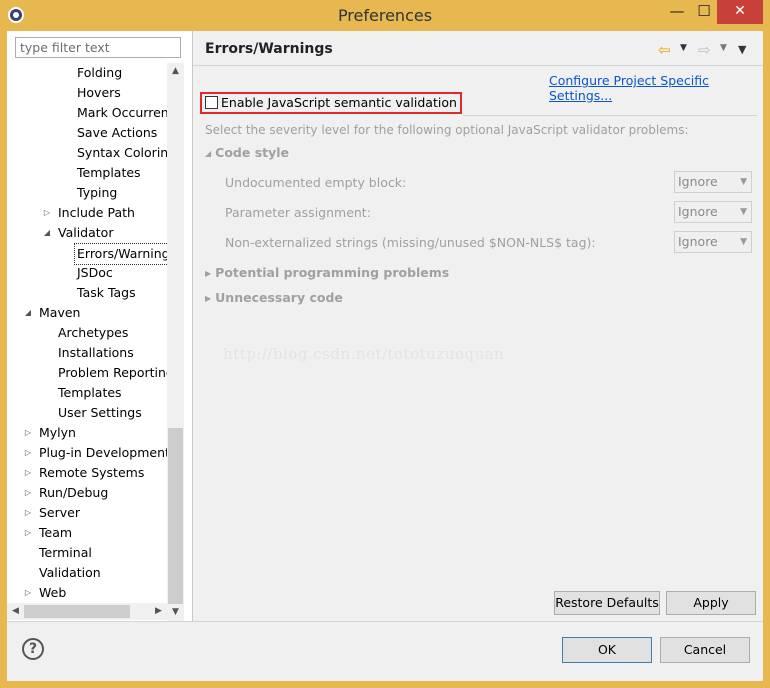 The image size is (770, 688). I want to click on tree-item: ▷ Remote Systems, so click(87, 473).